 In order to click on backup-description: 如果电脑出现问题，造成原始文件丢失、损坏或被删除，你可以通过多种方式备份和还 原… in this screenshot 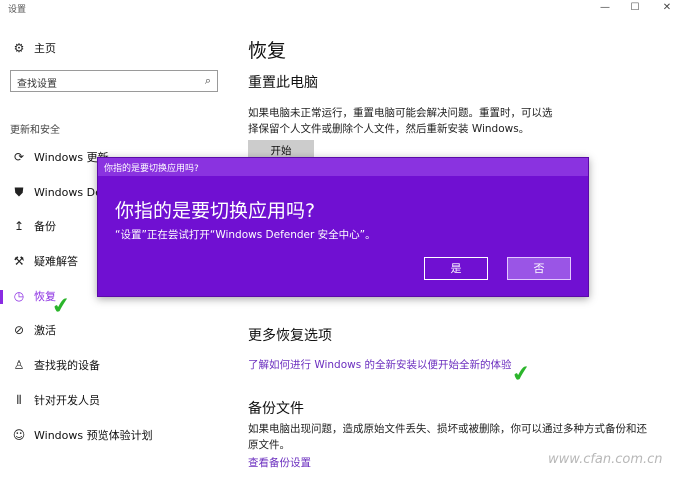, I will do `click(458, 437)`.